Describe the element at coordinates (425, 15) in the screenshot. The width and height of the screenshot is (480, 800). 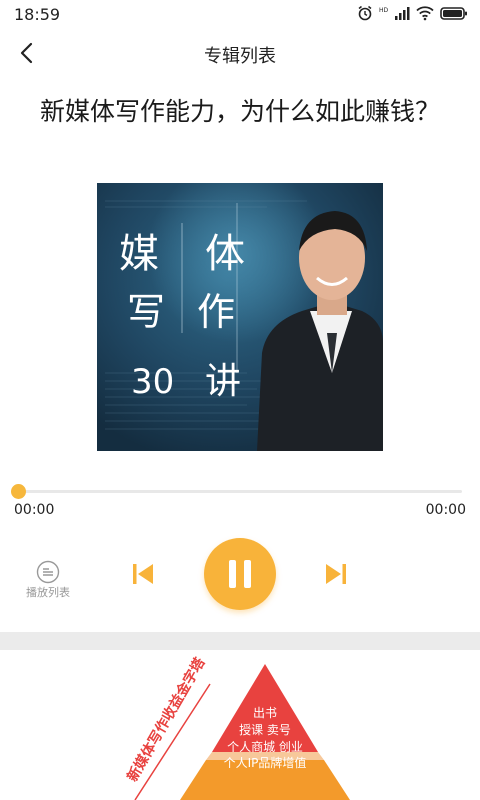
I see `wifi-icon` at that location.